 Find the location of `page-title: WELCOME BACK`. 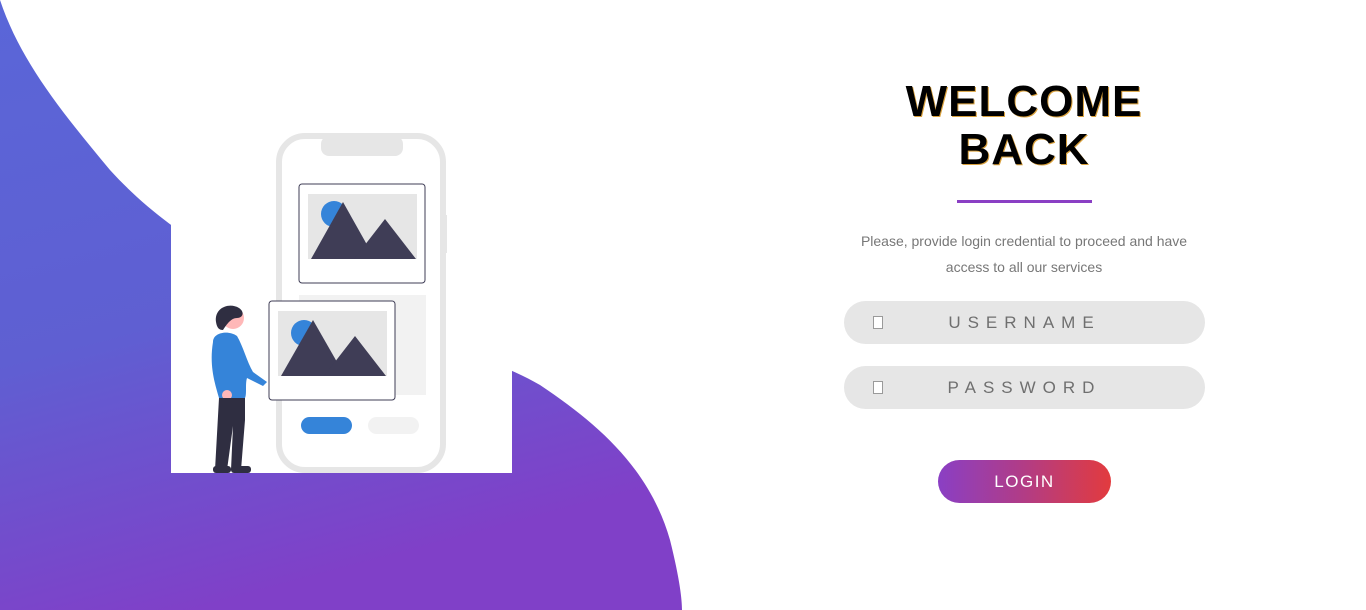

page-title: WELCOME BACK is located at coordinates (1024, 126).